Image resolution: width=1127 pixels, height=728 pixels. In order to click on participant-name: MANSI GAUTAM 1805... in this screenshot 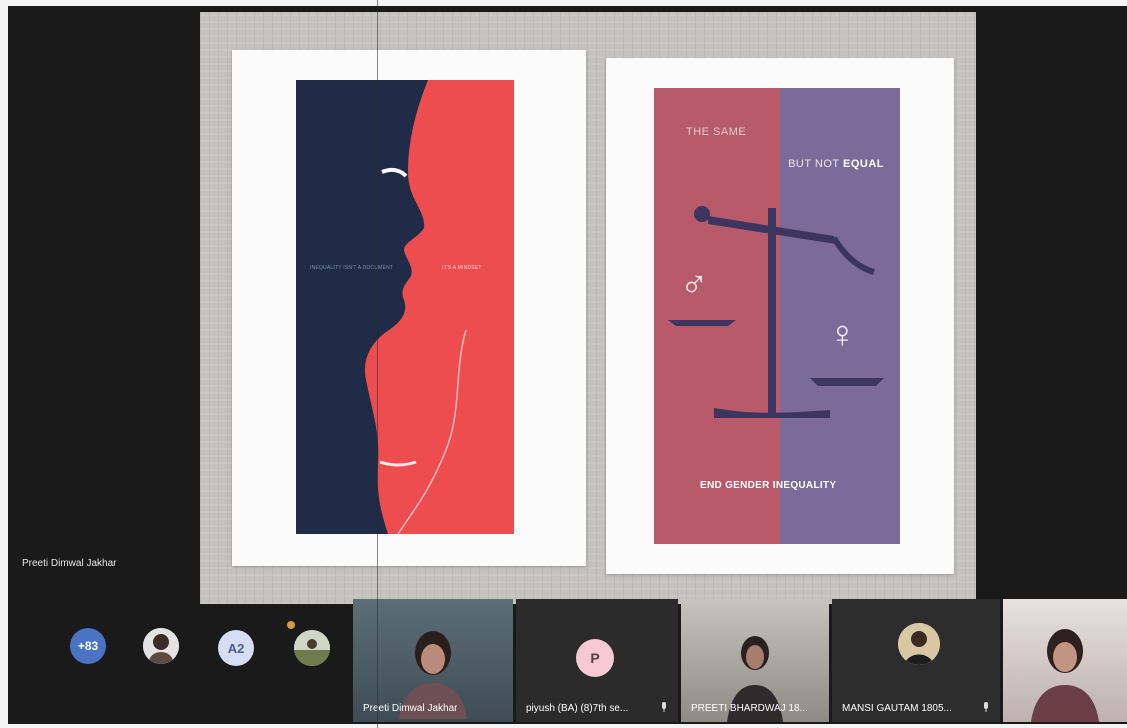, I will do `click(897, 708)`.